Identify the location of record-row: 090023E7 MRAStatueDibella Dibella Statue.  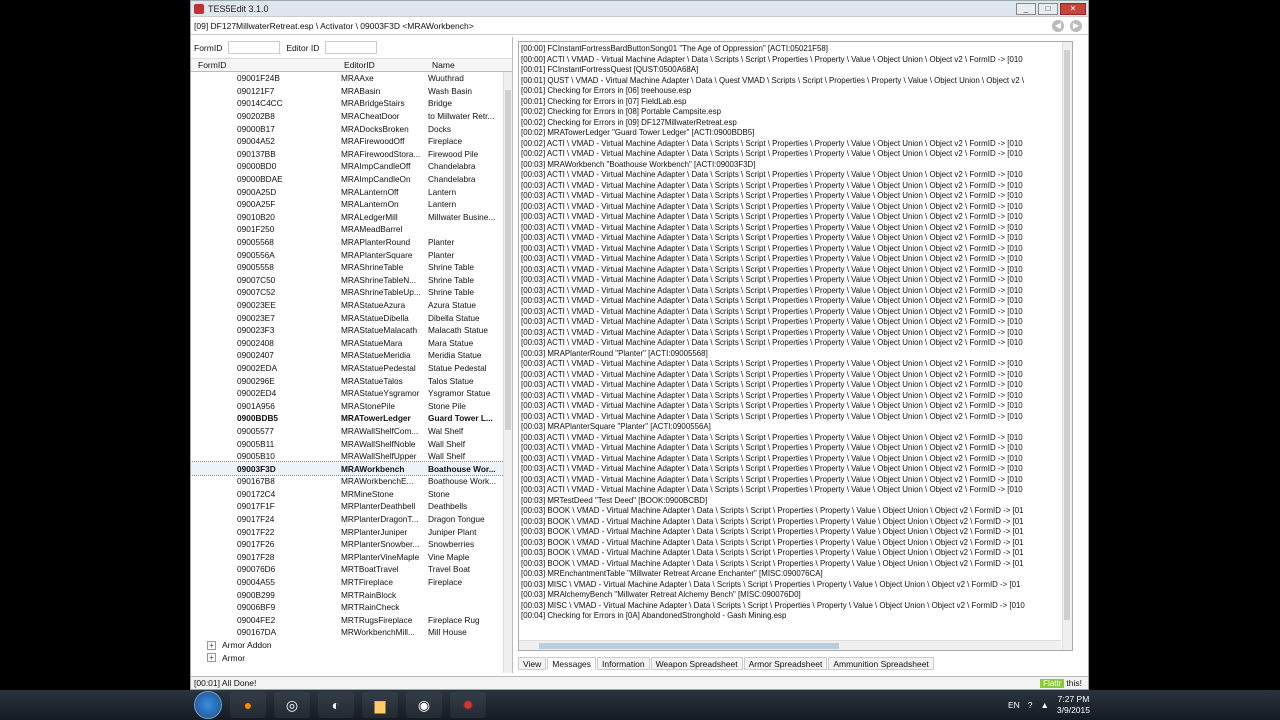
(351, 317).